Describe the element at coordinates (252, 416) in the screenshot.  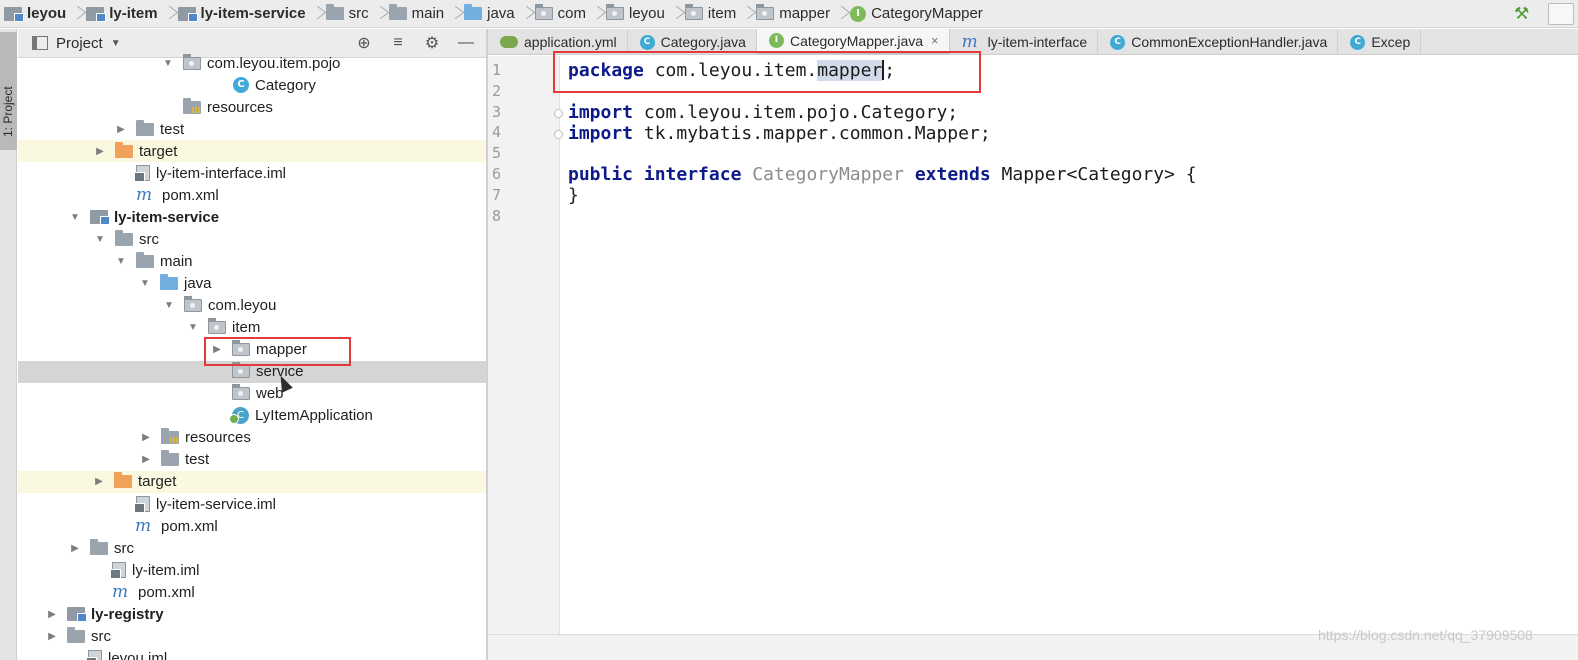
I see `tree-item: ▶CLyItemApplication` at that location.